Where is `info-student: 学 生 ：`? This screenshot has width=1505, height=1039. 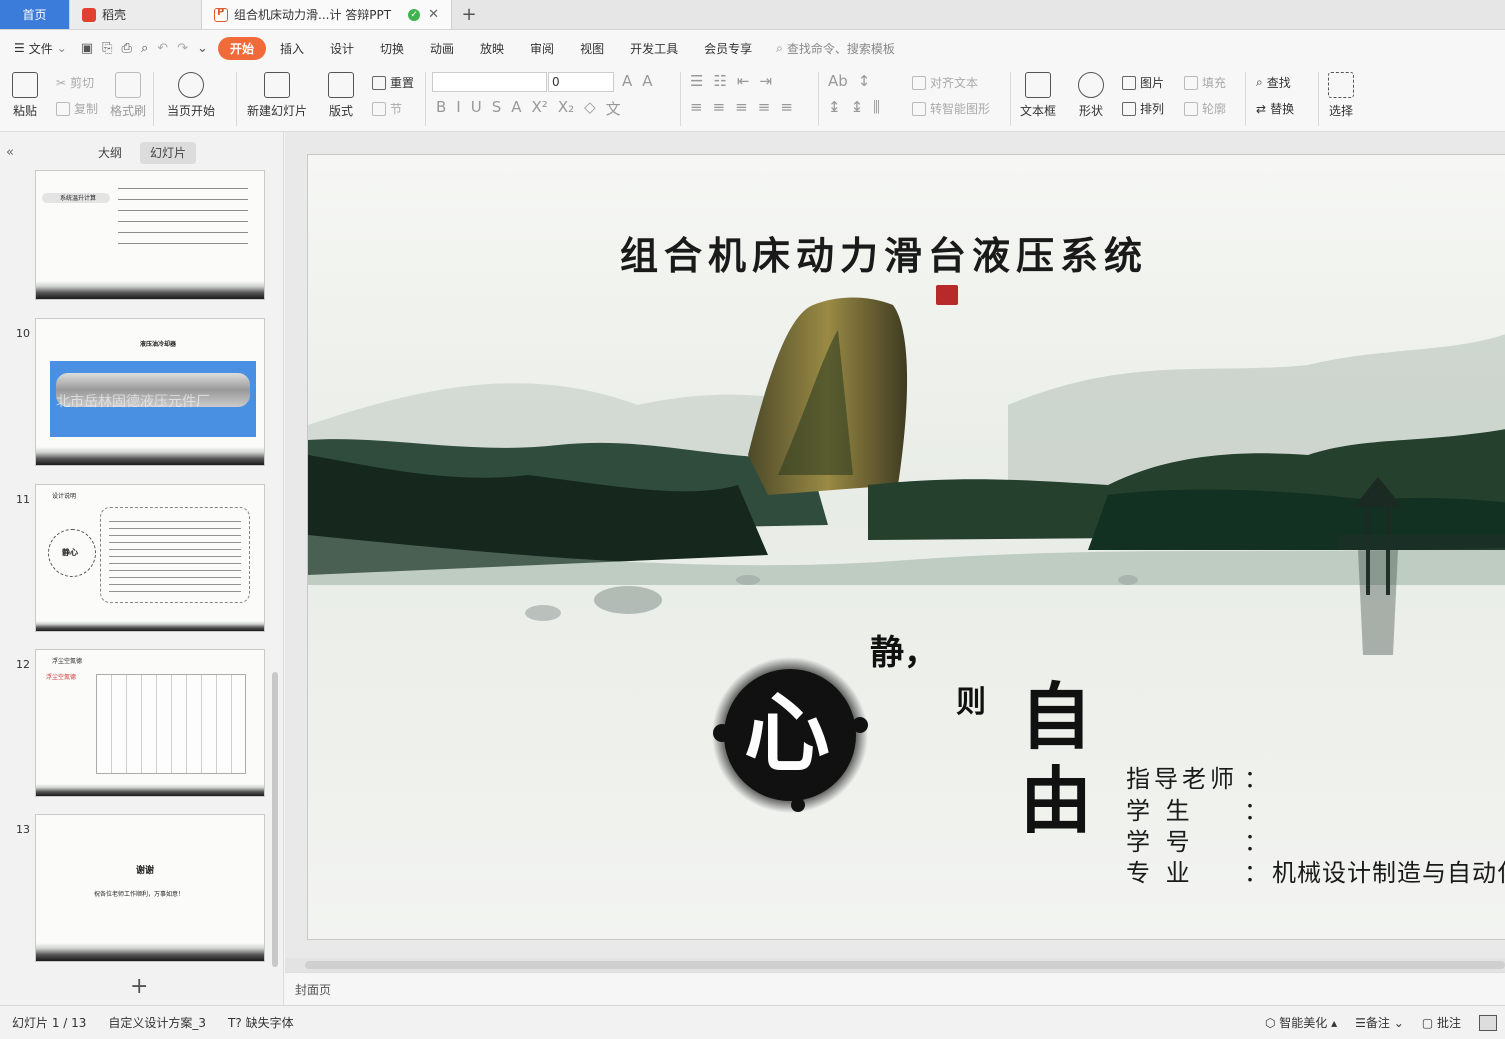
info-student: 学 生 ： is located at coordinates (1199, 808).